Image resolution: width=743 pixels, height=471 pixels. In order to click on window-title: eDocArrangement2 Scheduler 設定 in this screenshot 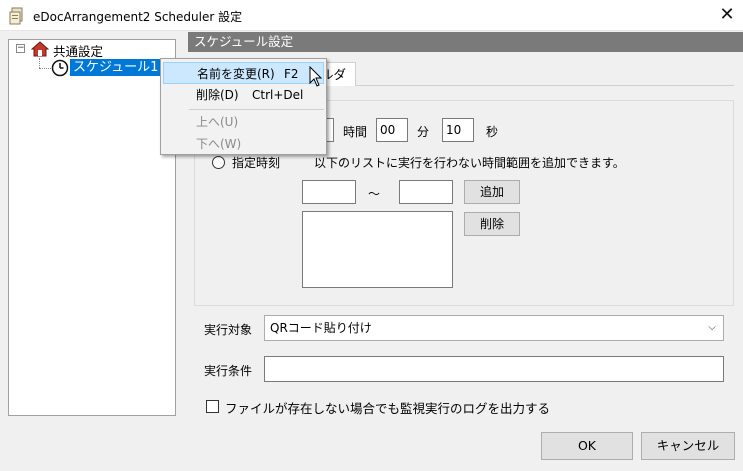, I will do `click(138, 17)`.